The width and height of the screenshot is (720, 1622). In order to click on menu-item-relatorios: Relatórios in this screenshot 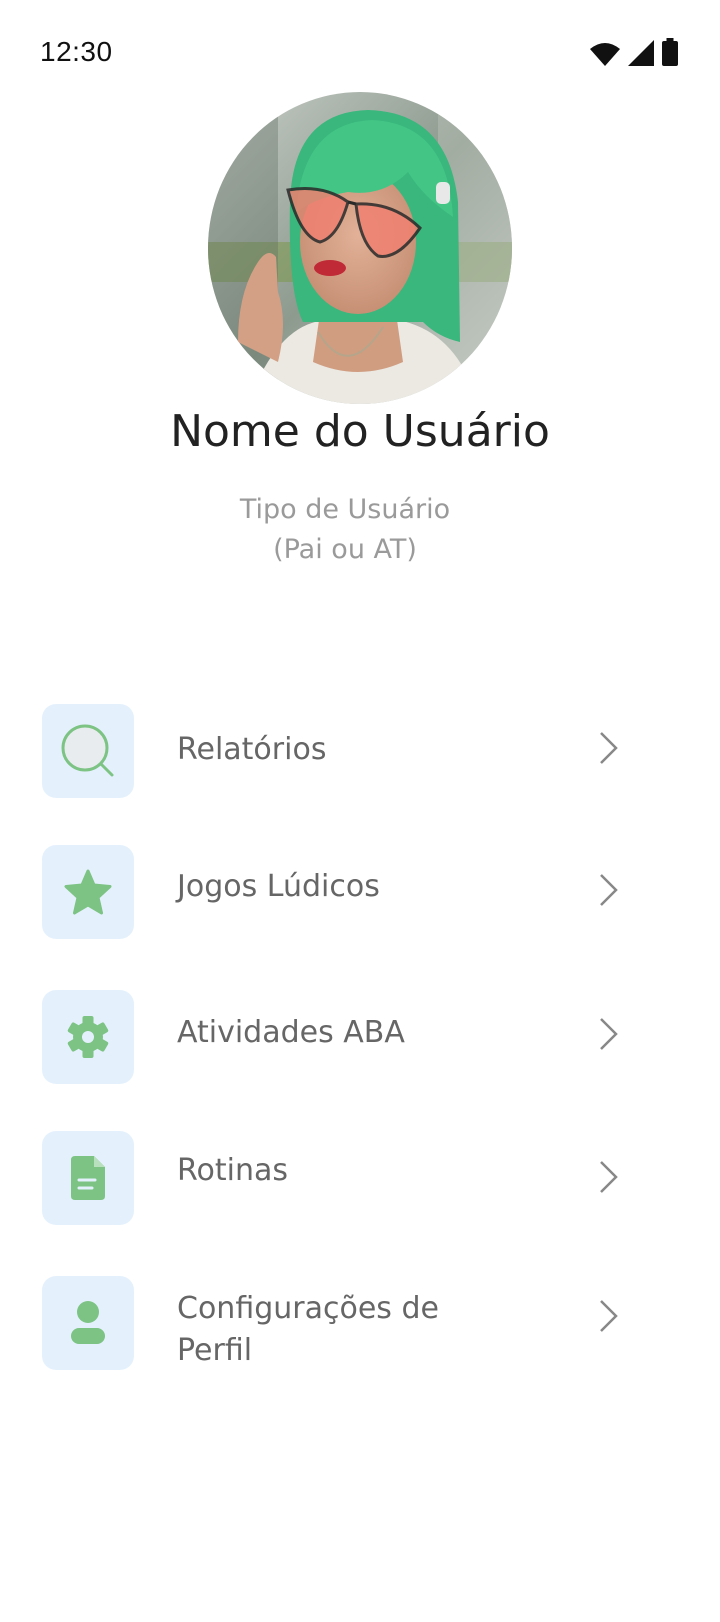, I will do `click(342, 751)`.